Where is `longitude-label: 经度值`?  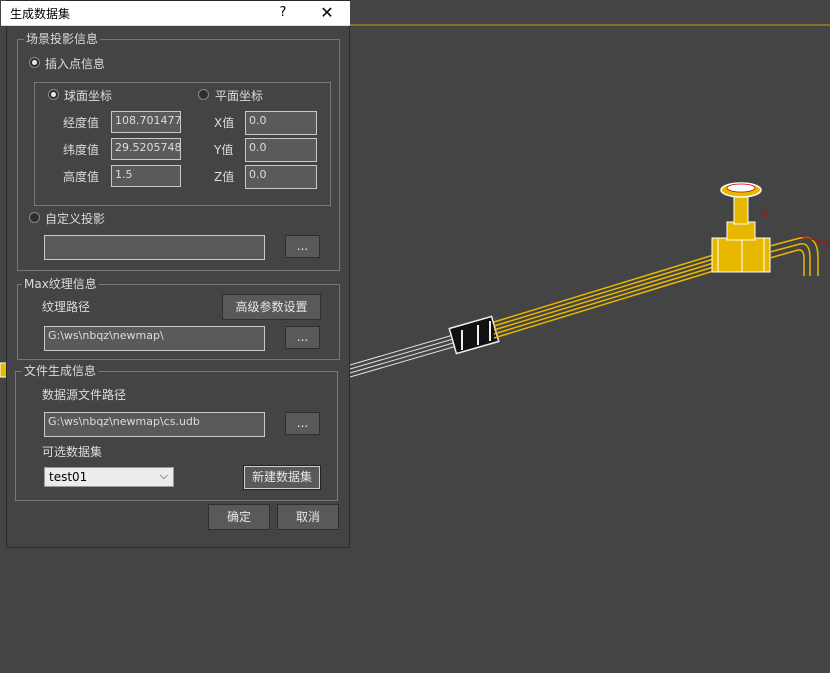
longitude-label: 经度值 is located at coordinates (81, 123).